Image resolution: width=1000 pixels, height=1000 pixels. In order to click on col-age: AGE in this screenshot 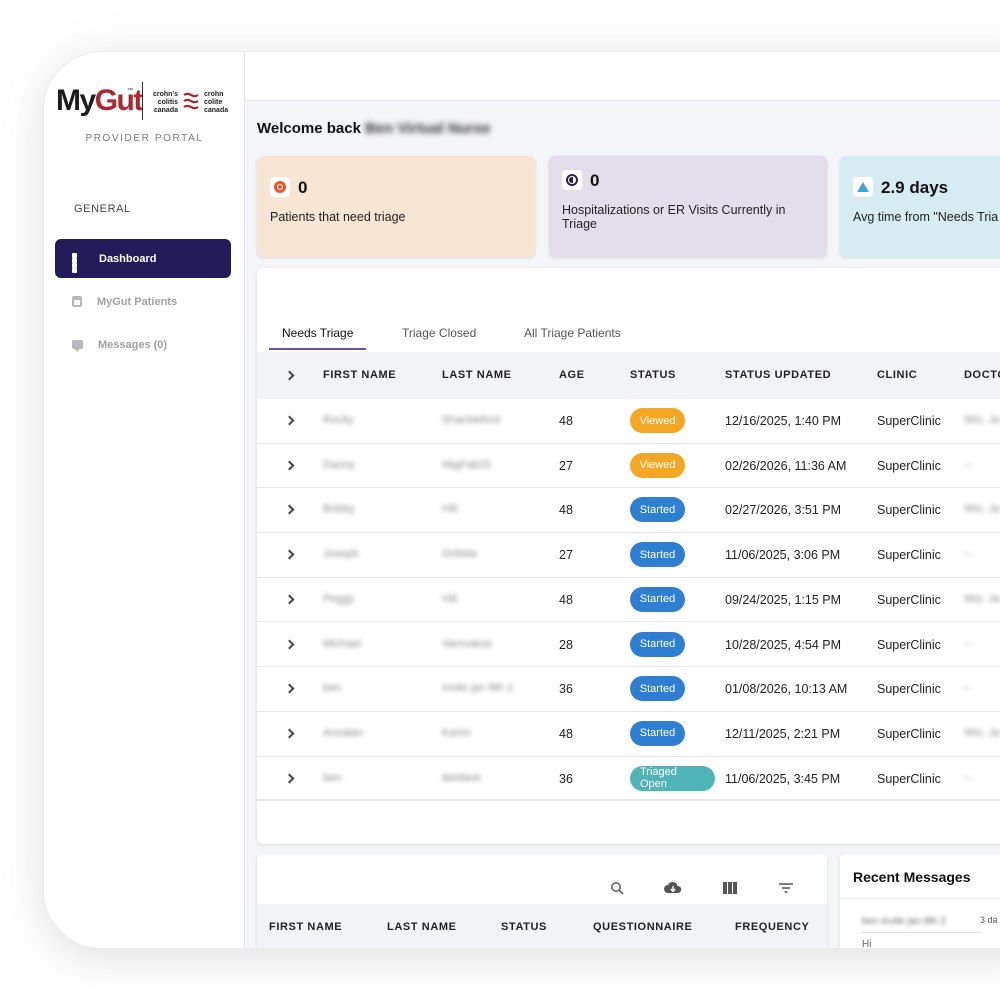, I will do `click(572, 375)`.